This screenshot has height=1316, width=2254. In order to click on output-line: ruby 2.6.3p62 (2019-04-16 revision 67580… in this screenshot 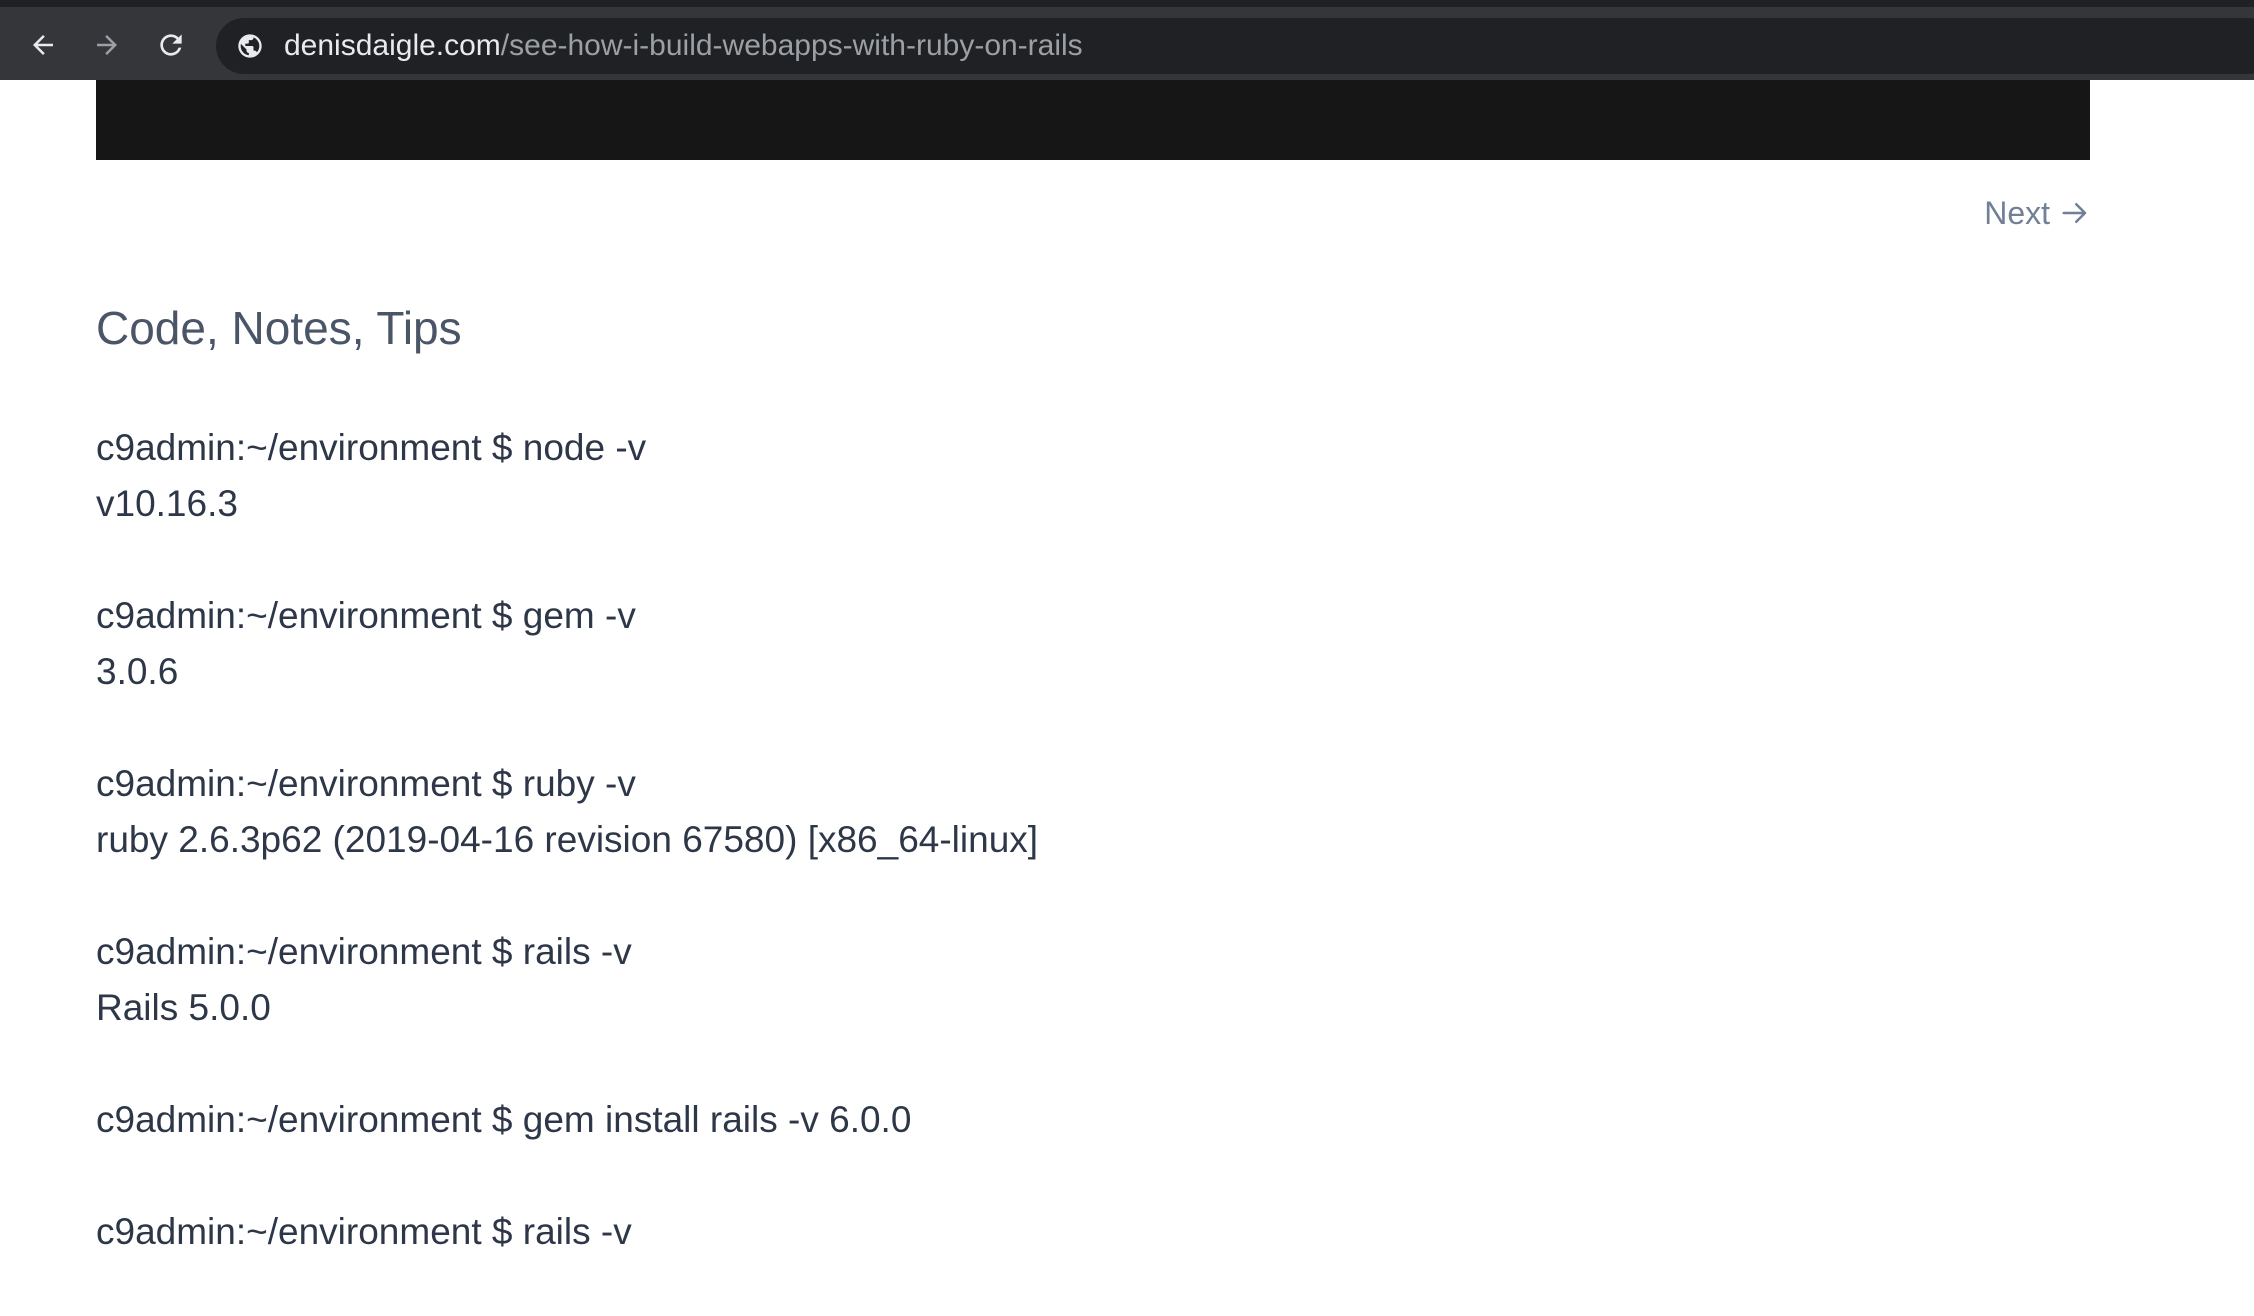, I will do `click(567, 839)`.